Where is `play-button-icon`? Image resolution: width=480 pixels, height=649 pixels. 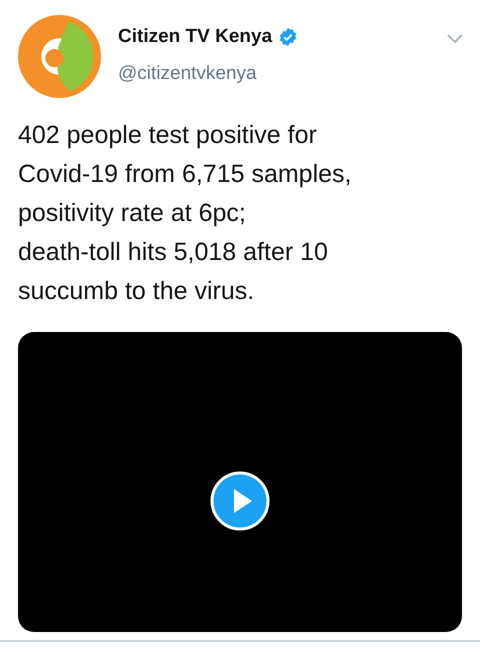 play-button-icon is located at coordinates (240, 501).